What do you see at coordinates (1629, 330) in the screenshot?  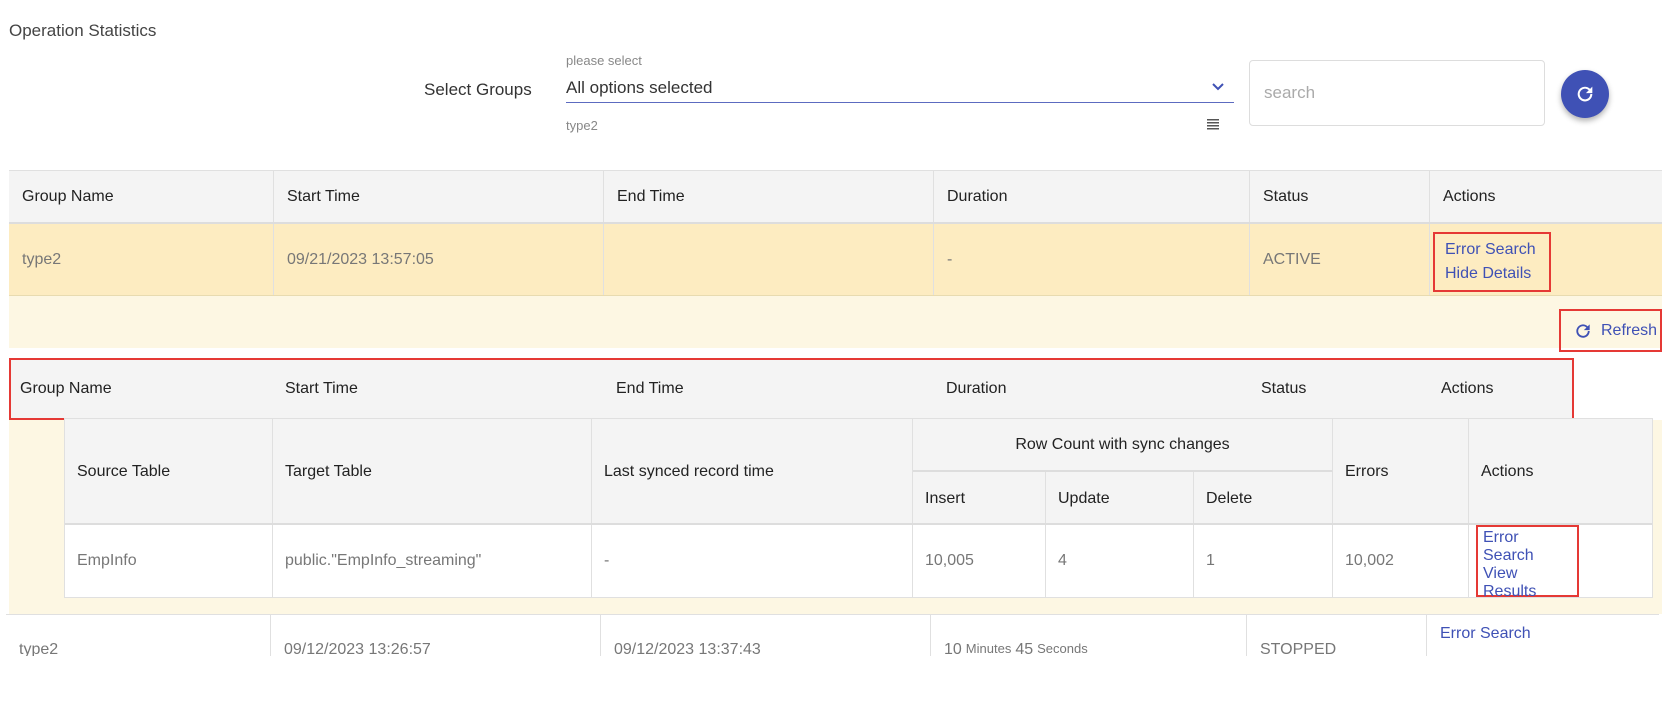 I see `refresh-label: Refresh` at bounding box center [1629, 330].